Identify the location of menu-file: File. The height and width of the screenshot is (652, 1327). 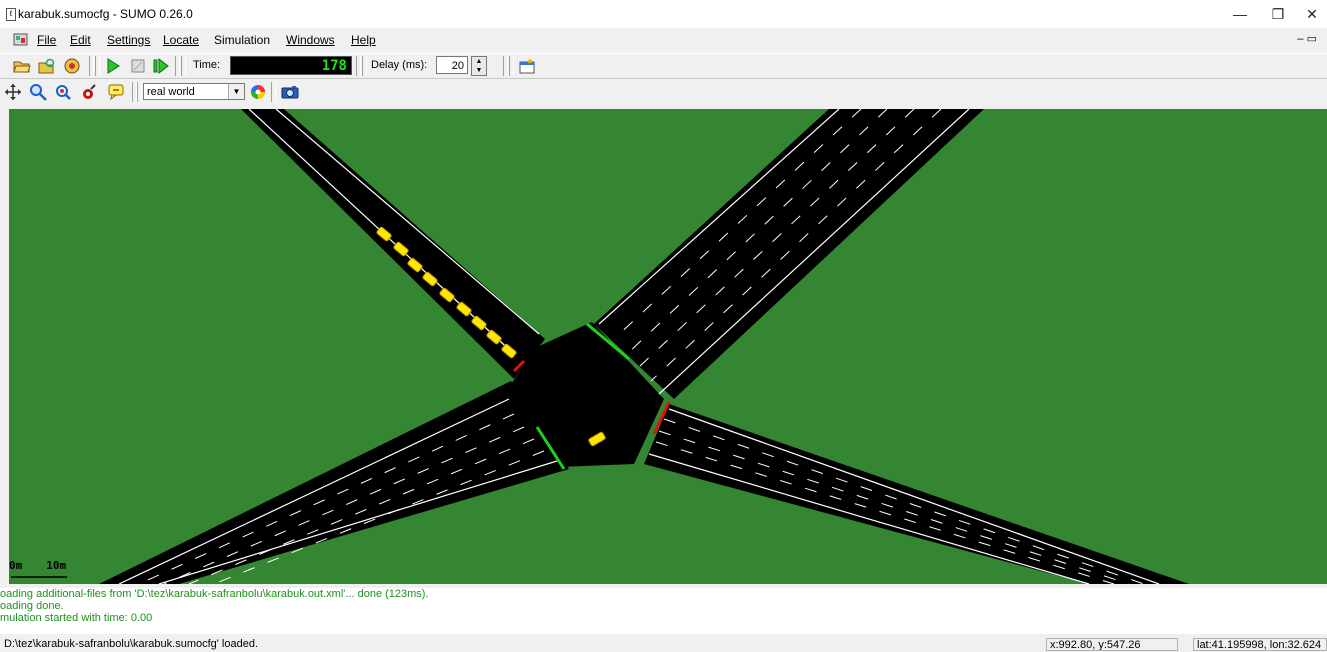
(46, 40).